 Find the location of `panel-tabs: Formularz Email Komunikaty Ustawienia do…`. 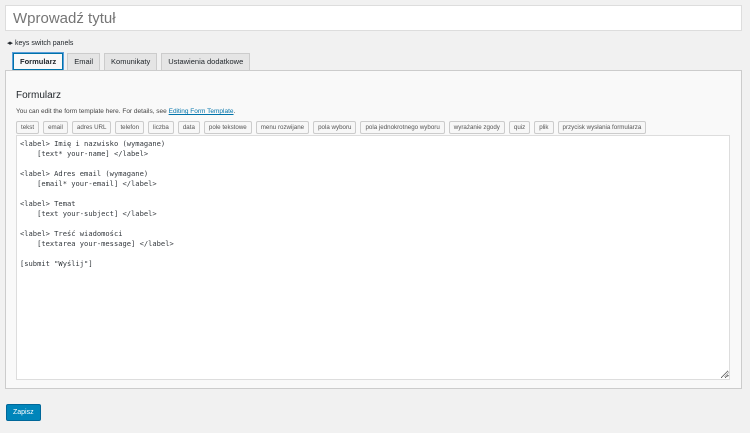

panel-tabs: Formularz Email Komunikaty Ustawienia do… is located at coordinates (132, 61).